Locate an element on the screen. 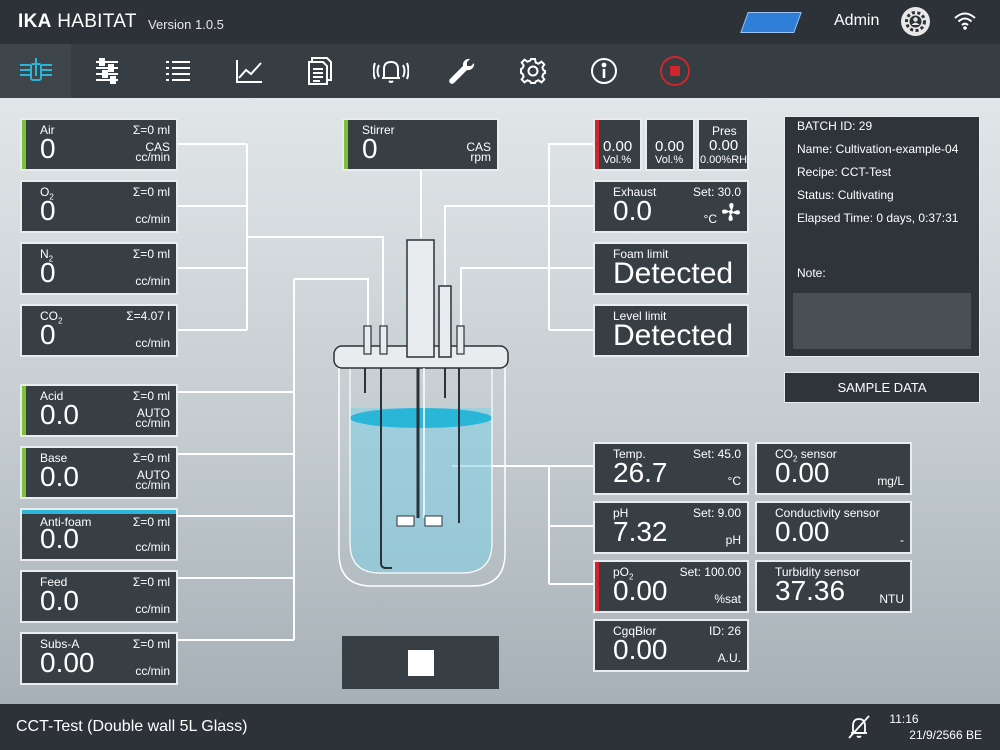 The height and width of the screenshot is (750, 1000). documents-icon is located at coordinates (319, 71).